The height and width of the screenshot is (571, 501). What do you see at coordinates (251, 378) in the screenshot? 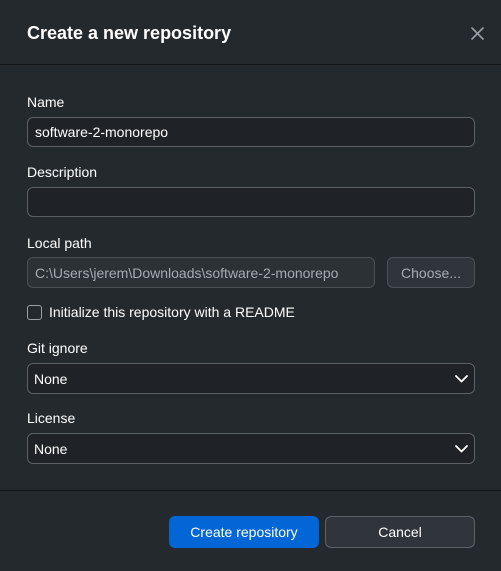
I see `gitignore-select: None` at bounding box center [251, 378].